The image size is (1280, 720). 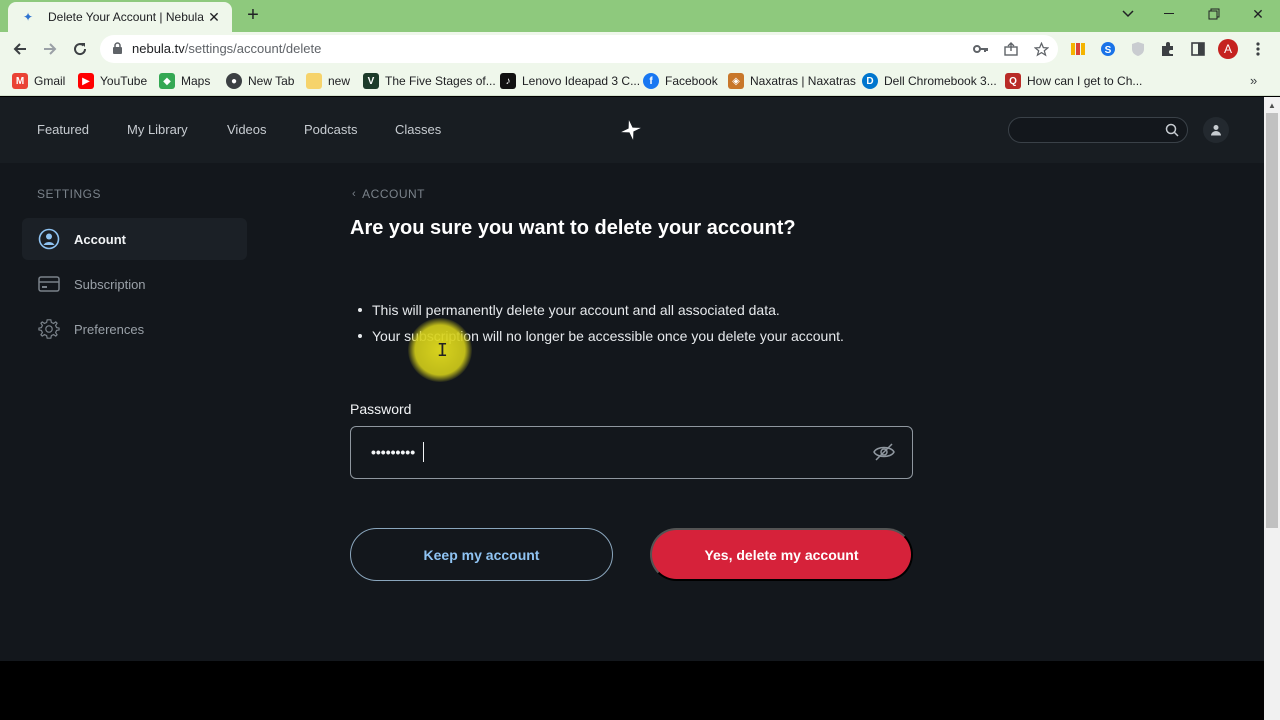 What do you see at coordinates (63, 129) in the screenshot?
I see `nav-featured: Featured` at bounding box center [63, 129].